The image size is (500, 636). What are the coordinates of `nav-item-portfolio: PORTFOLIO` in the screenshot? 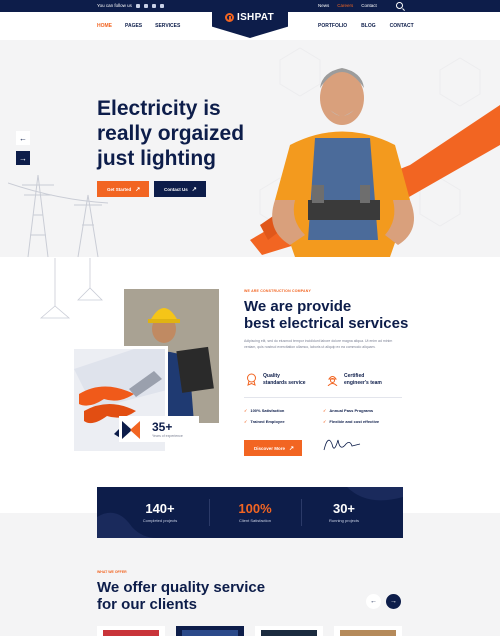 It's located at (332, 26).